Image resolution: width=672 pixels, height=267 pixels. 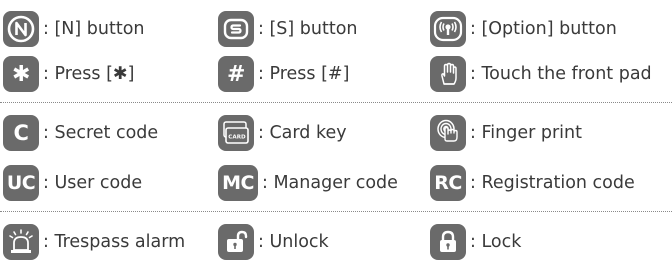 I want to click on legend-item-lock: : Lock, so click(x=475, y=242).